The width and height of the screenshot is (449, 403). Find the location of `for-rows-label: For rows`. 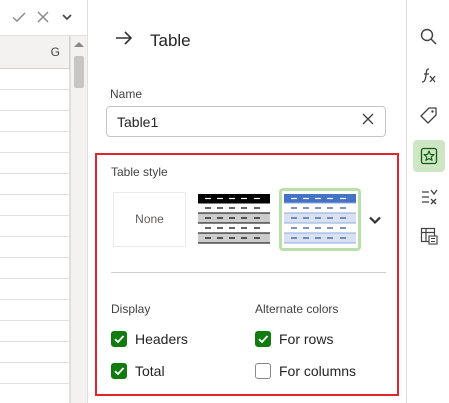

for-rows-label: For rows is located at coordinates (306, 339).